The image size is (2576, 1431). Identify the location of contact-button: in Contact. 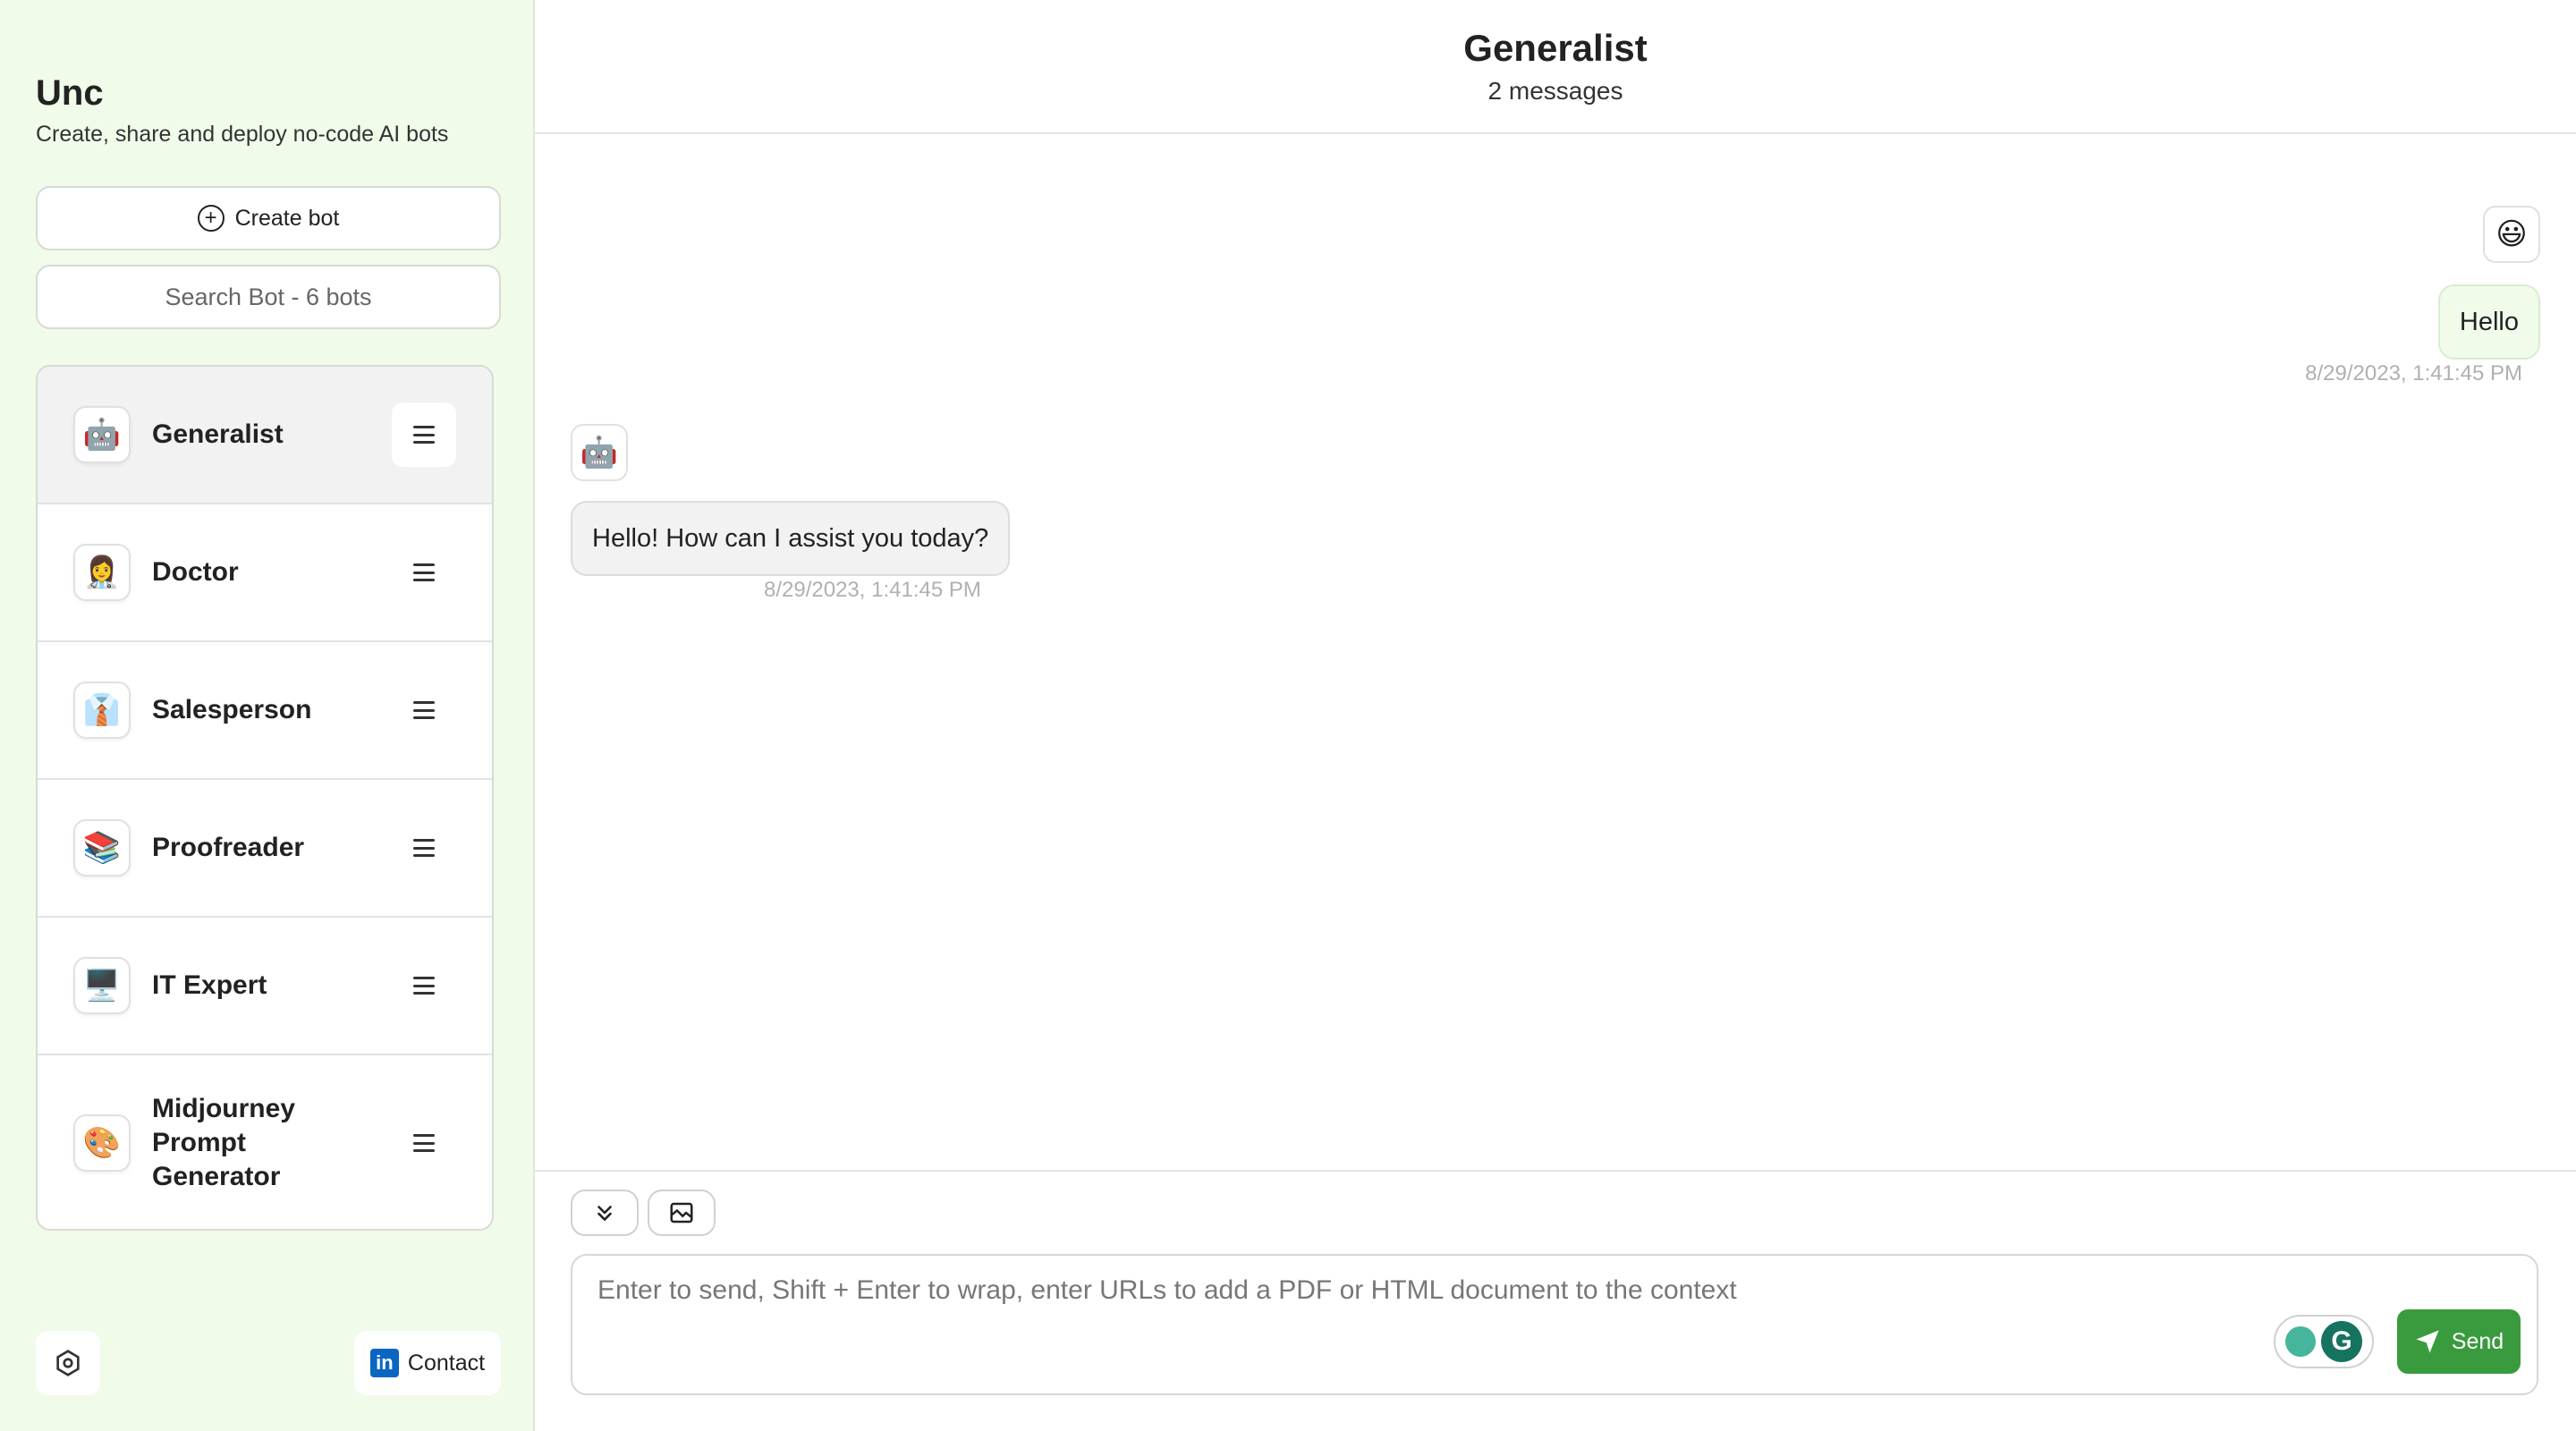
(427, 1363).